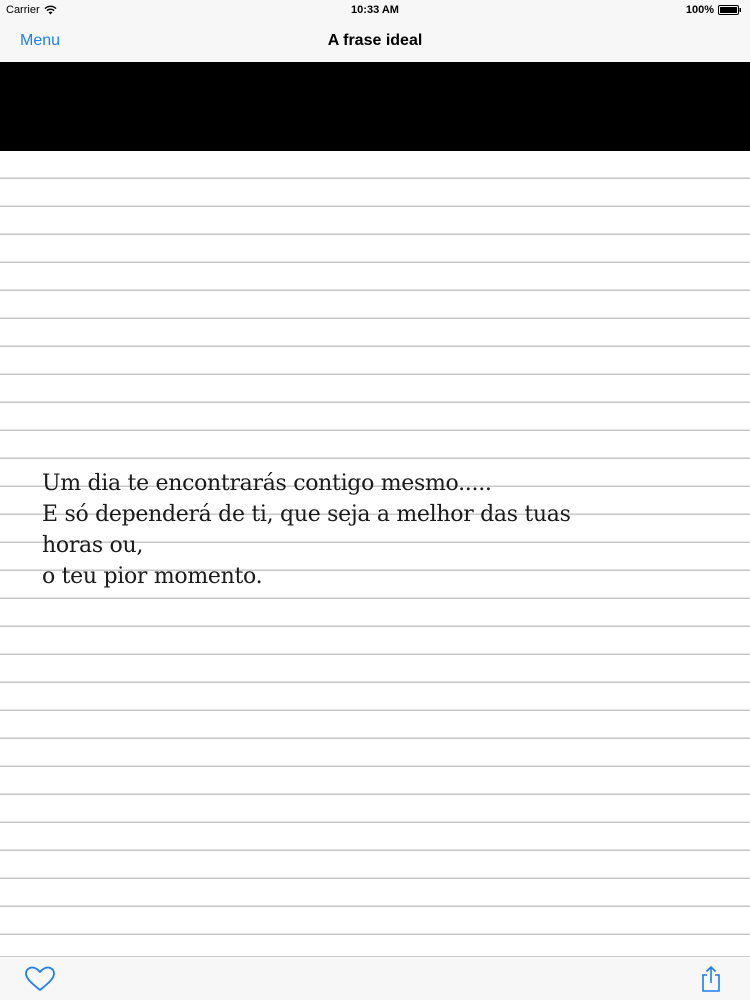 The width and height of the screenshot is (750, 1000). What do you see at coordinates (375, 978) in the screenshot?
I see `bottom-toolbar` at bounding box center [375, 978].